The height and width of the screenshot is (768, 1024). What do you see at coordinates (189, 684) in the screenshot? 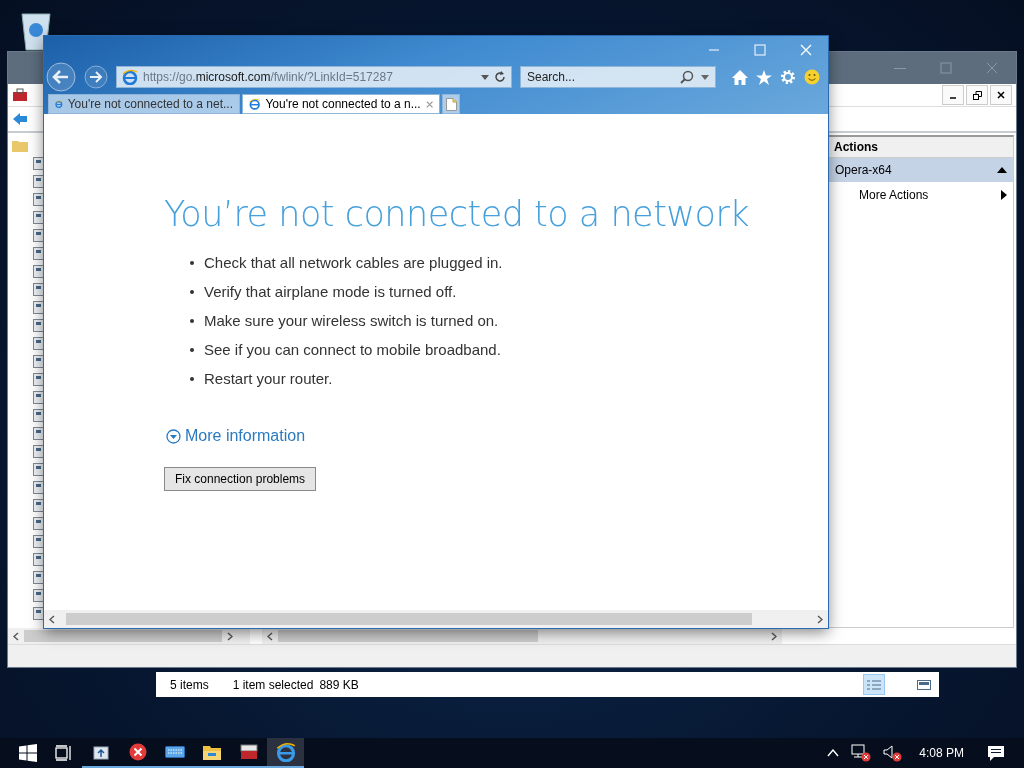
I see `item-count: 5 items` at bounding box center [189, 684].